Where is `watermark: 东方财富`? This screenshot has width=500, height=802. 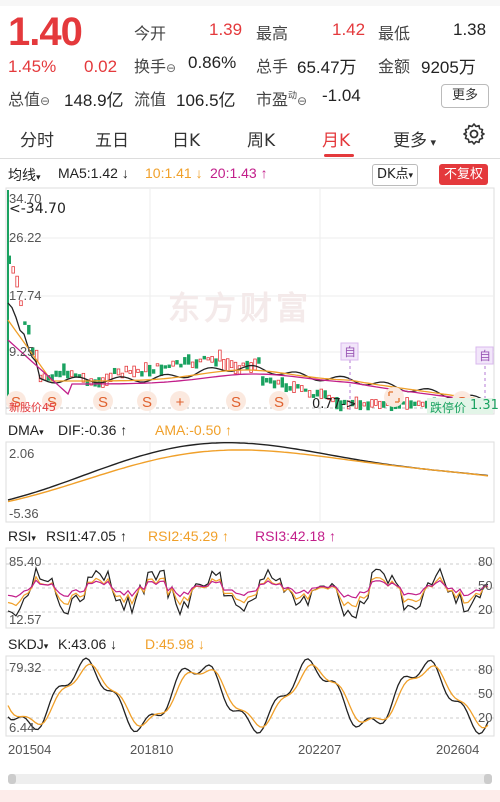
watermark: 东方财富 is located at coordinates (240, 308).